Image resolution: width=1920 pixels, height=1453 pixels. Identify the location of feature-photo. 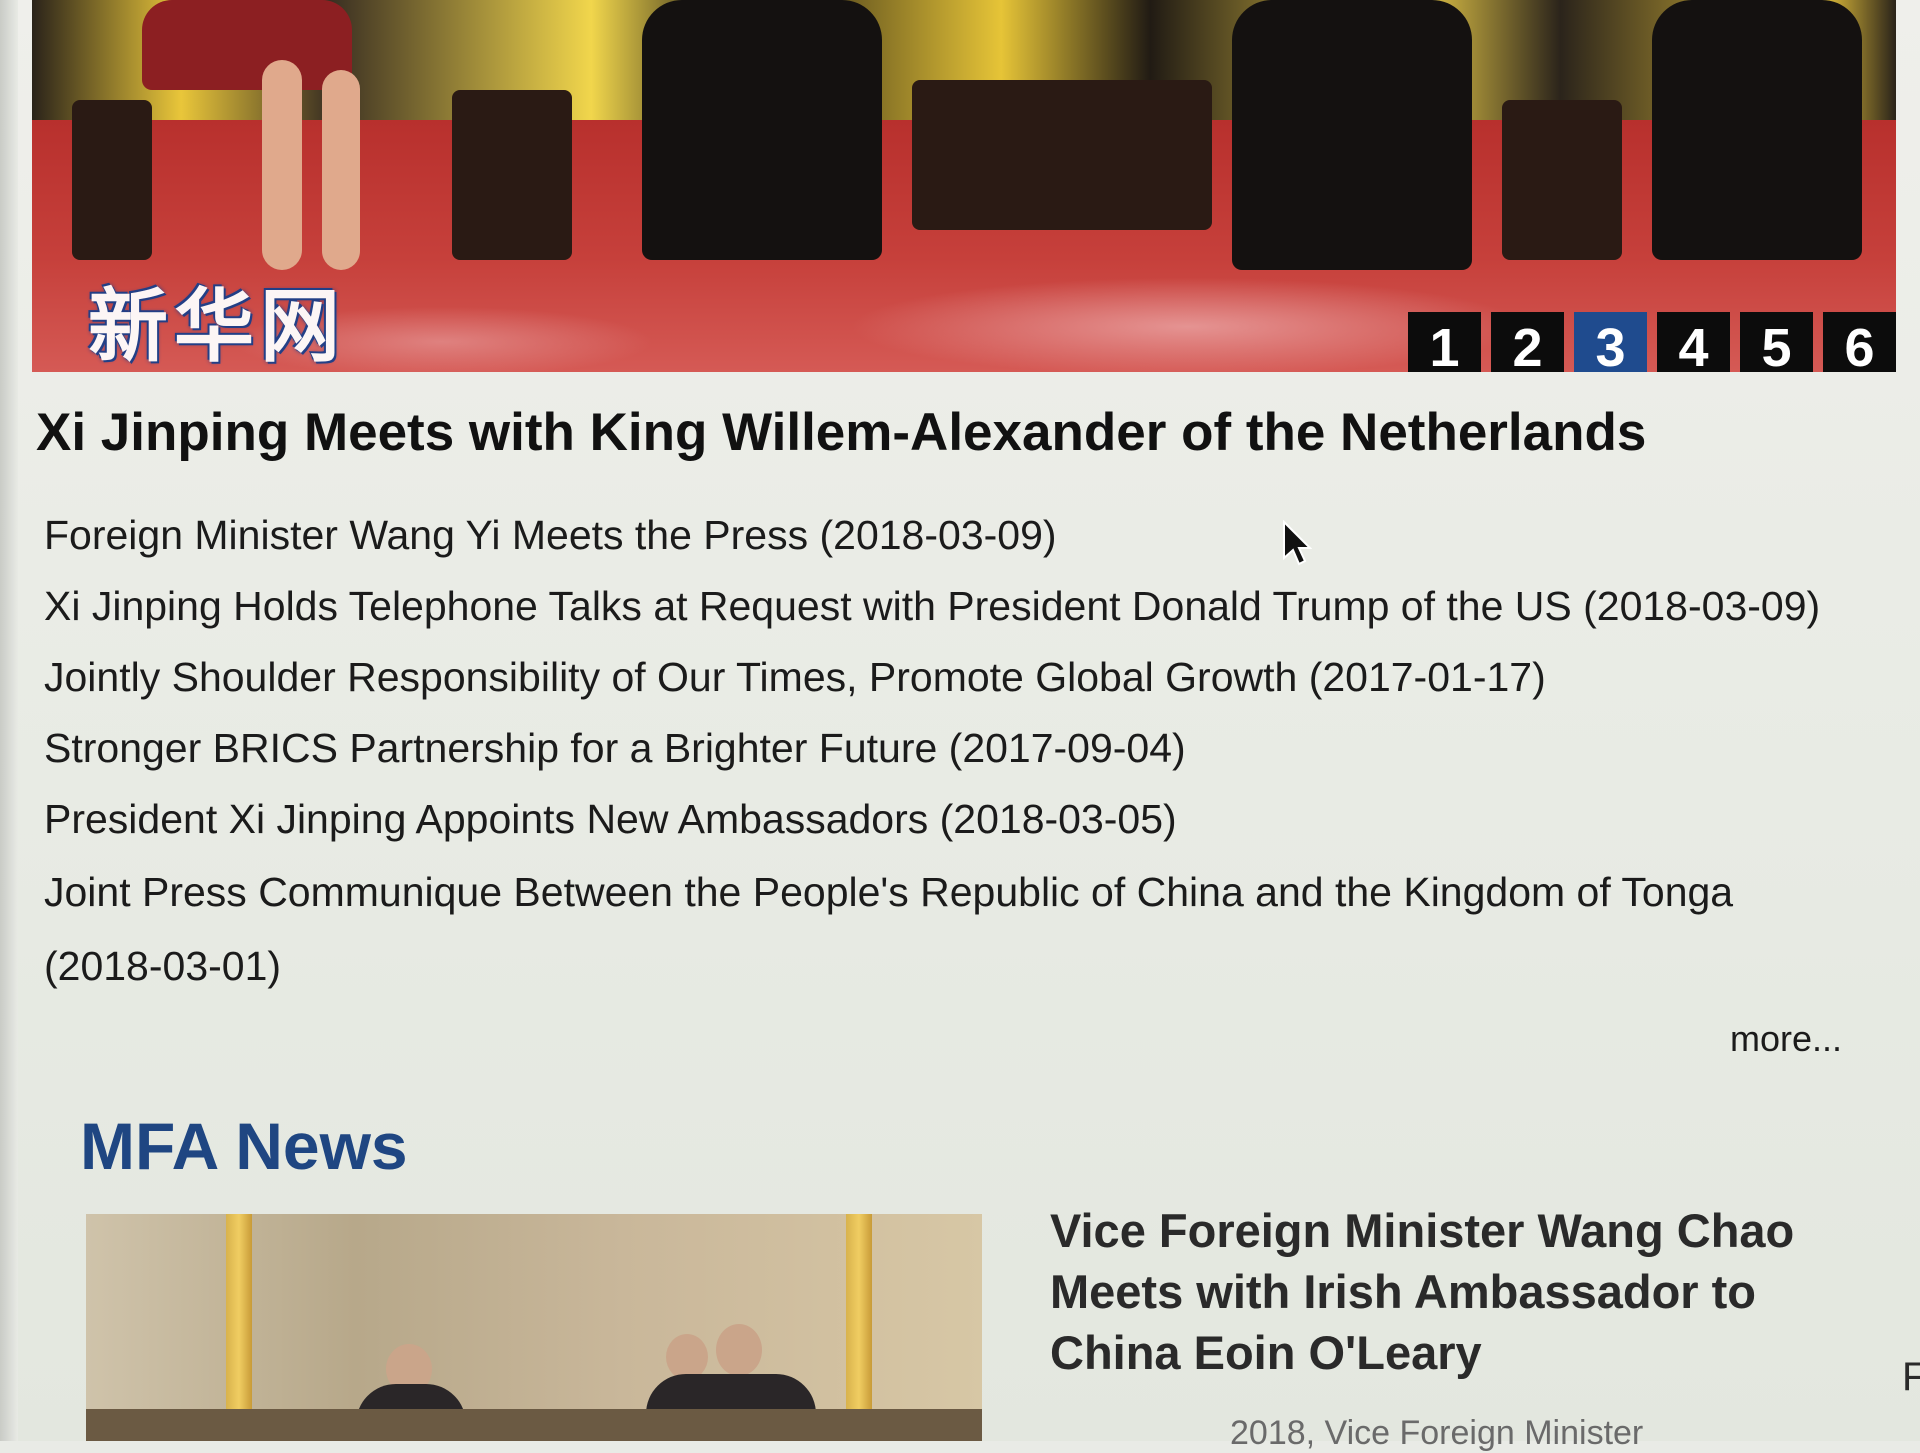
(534, 1327).